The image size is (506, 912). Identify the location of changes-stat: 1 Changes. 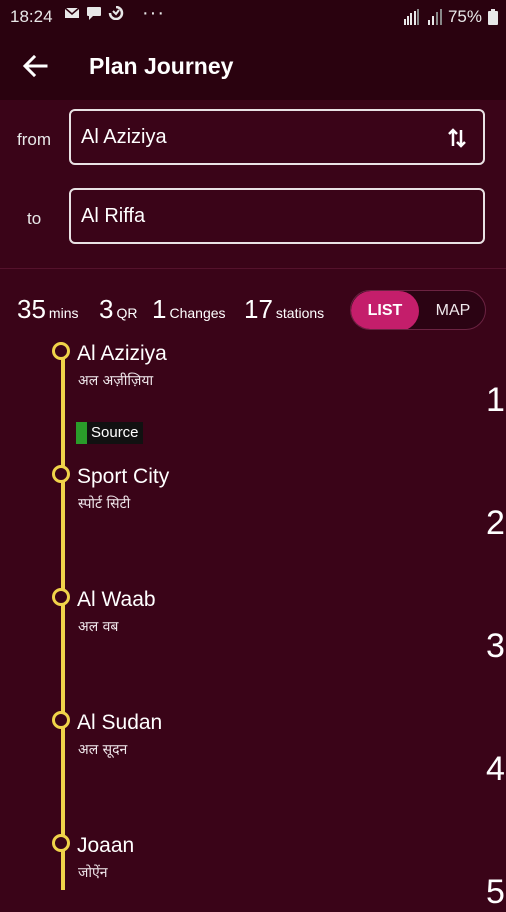
(189, 309).